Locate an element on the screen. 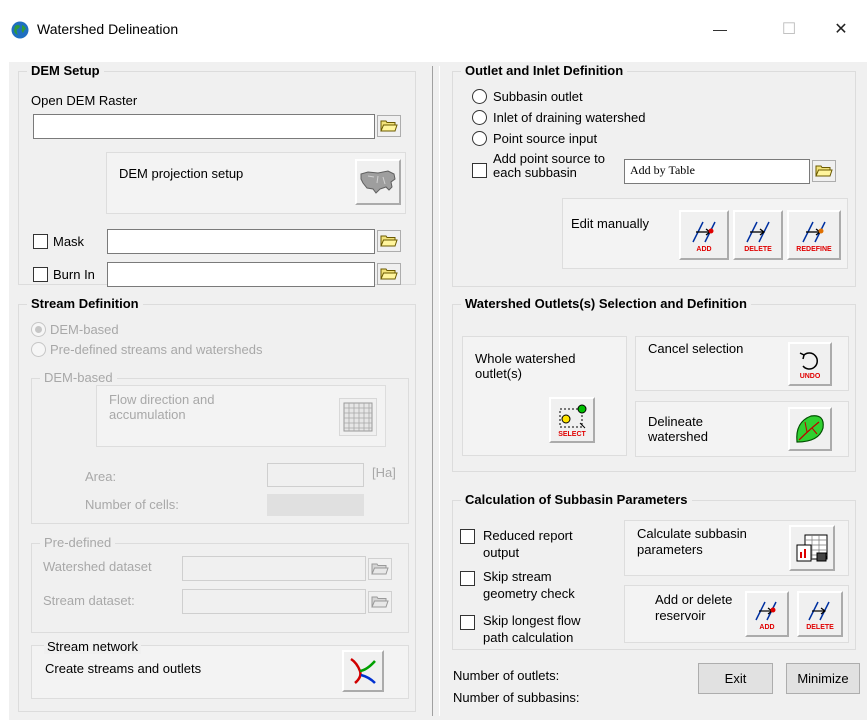 This screenshot has height=720, width=867. dem-based-radio is located at coordinates (38, 329).